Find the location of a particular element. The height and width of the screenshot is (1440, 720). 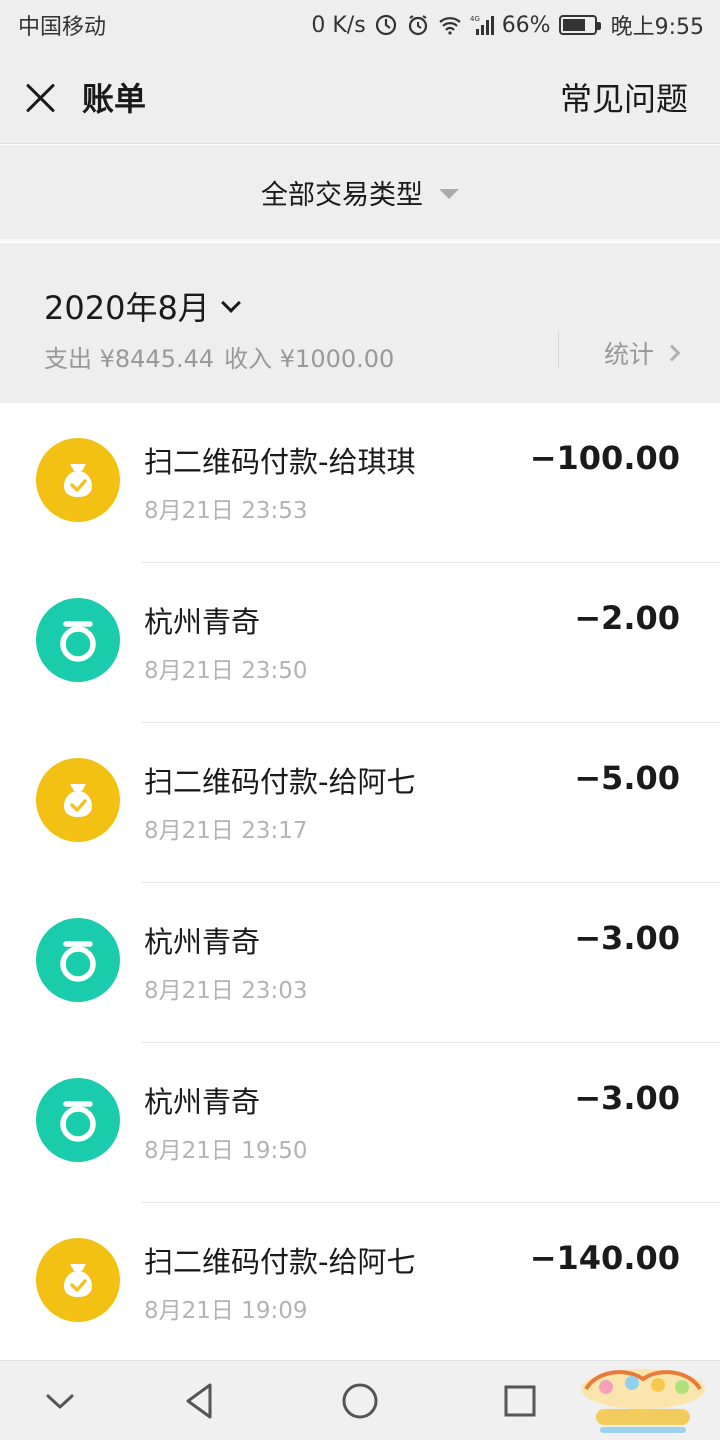

month-totals: 支出 ¥8445.44 收入 ¥1000.00 is located at coordinates (219, 356).